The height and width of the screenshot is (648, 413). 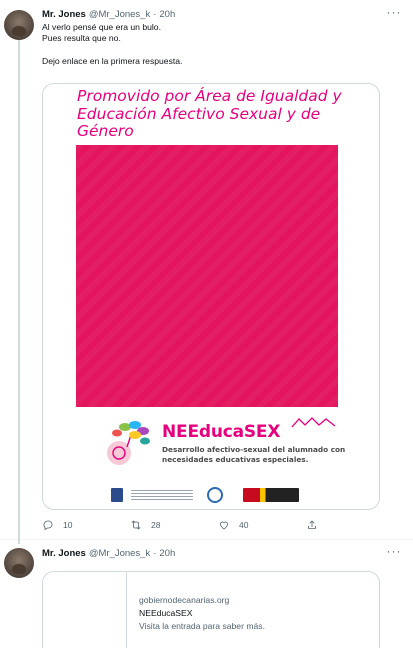 I want to click on gobierno-espana-logo, so click(x=271, y=495).